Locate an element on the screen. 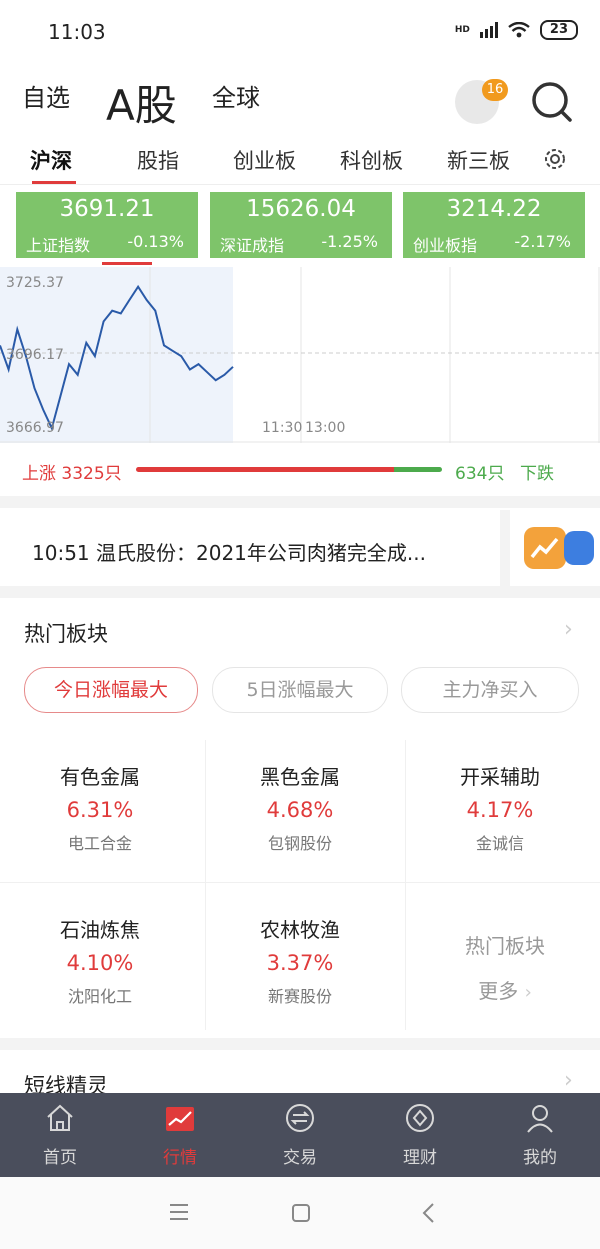  tab-stock-index: 股指 is located at coordinates (158, 160).